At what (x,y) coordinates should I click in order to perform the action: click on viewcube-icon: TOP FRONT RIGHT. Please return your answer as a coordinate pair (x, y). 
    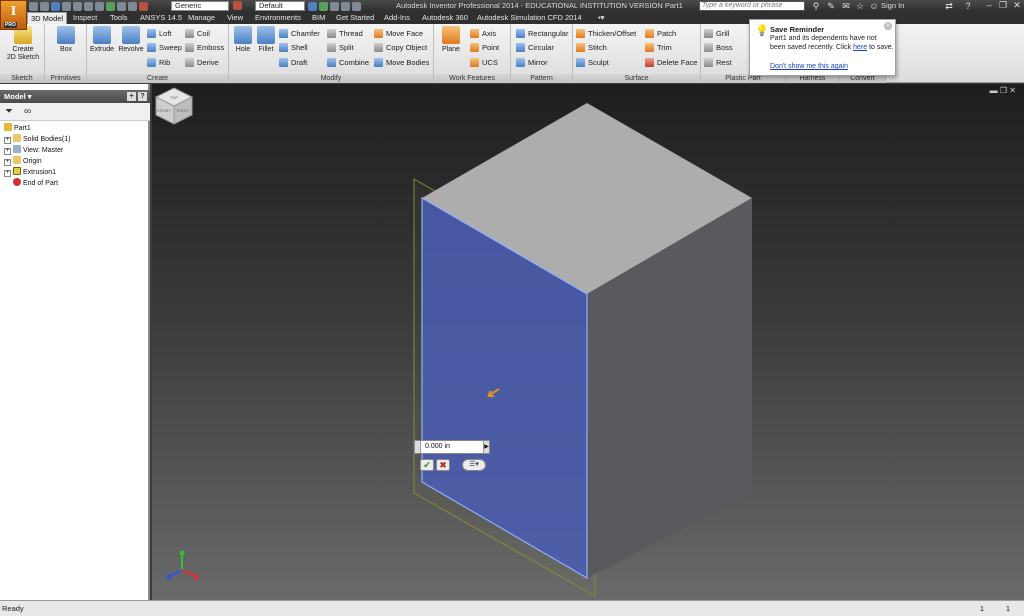
    Looking at the image, I should click on (174, 106).